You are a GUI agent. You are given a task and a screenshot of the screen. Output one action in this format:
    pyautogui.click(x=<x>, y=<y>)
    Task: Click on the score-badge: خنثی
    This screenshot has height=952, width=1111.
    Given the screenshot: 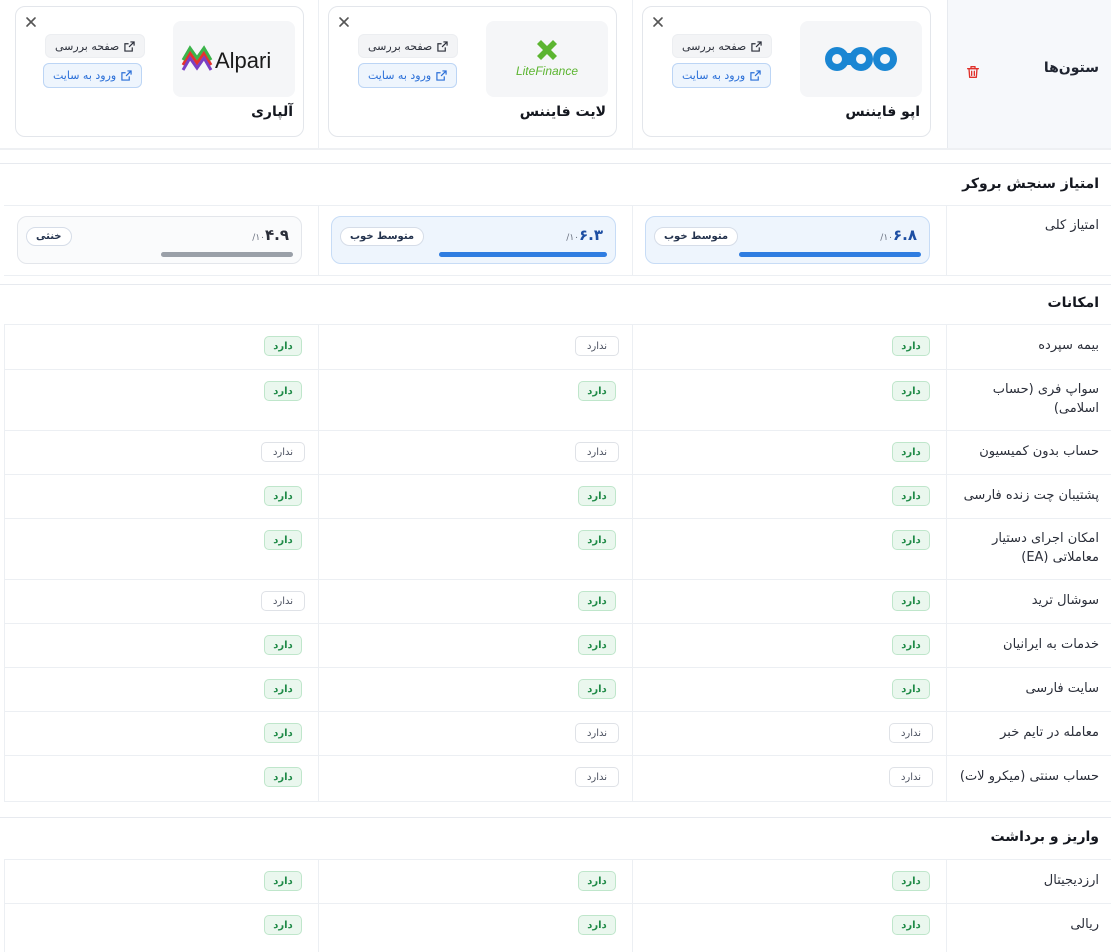 What is the action you would take?
    pyautogui.click(x=49, y=236)
    